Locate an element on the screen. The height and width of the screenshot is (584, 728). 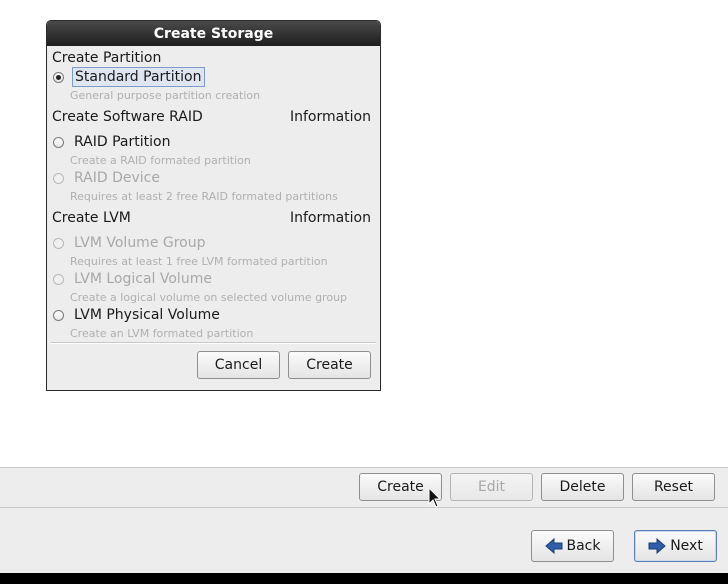
dialog-titlebar: Create Storage is located at coordinates (213, 33).